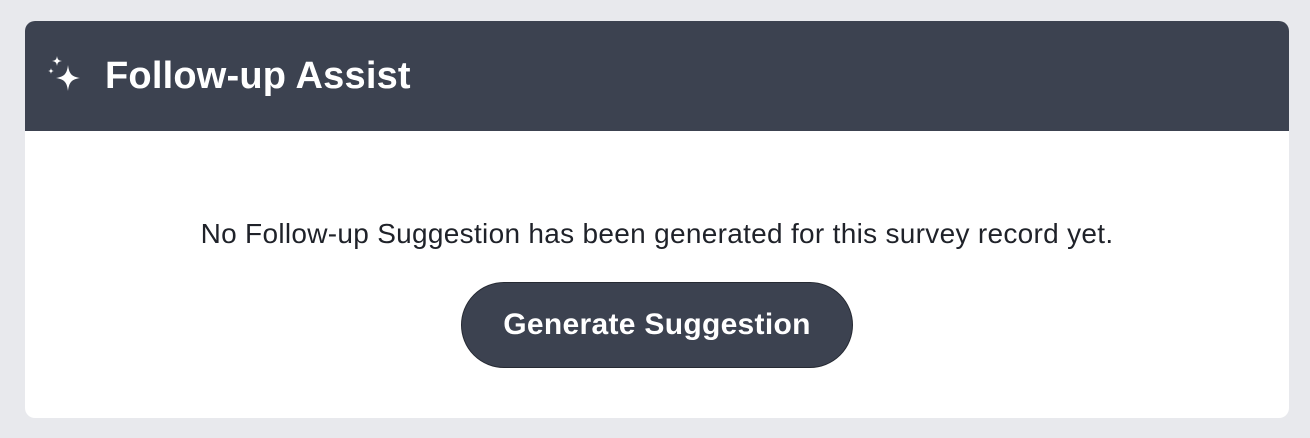 This screenshot has height=438, width=1310. I want to click on panel-title: Follow-up Assist, so click(258, 75).